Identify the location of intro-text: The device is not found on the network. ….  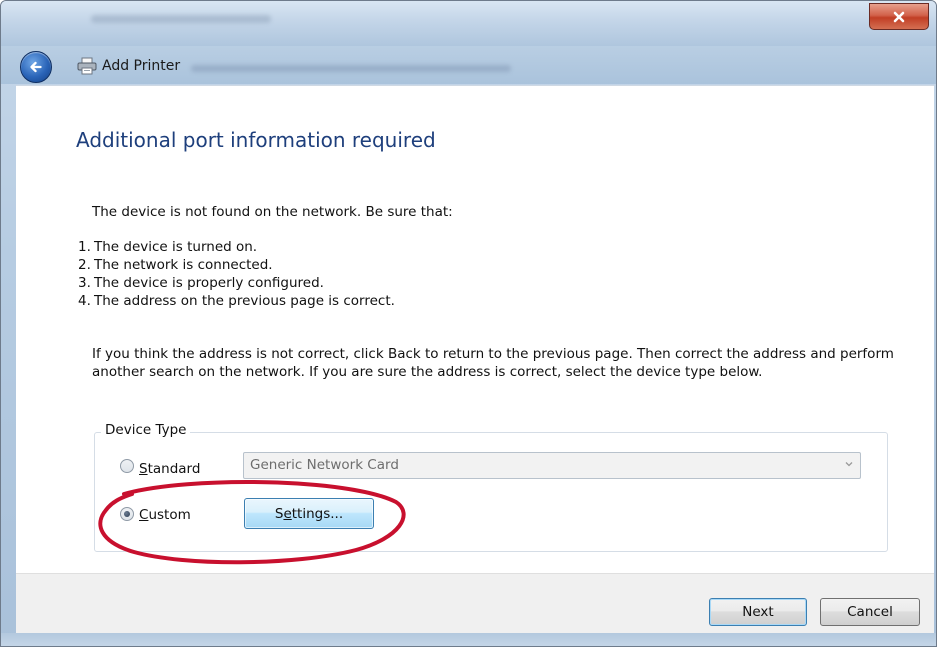
(272, 212).